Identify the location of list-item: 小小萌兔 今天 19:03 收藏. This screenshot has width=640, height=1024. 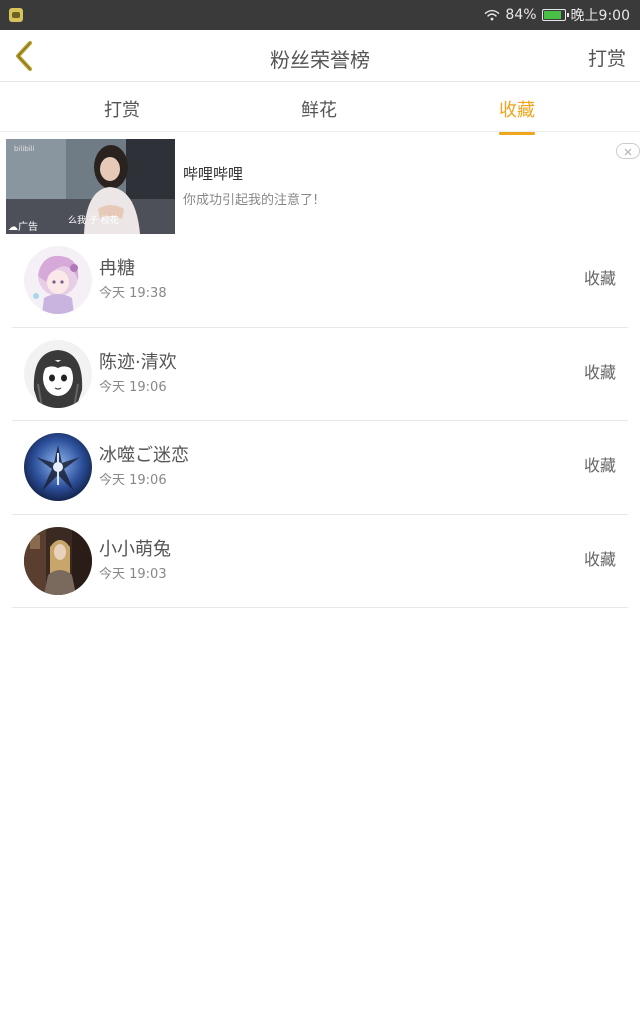
(320, 561).